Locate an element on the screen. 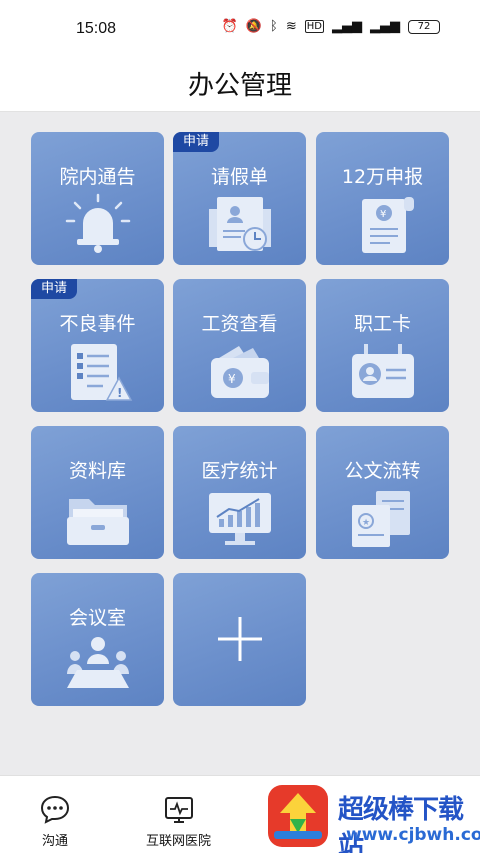  plus-icon is located at coordinates (240, 639).